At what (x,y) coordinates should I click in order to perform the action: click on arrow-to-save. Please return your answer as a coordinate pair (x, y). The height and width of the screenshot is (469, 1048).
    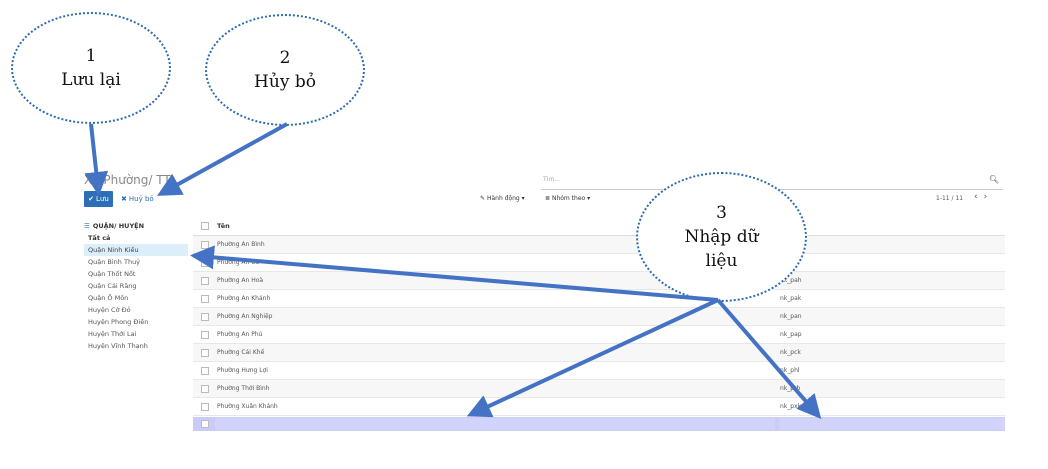
    Looking at the image, I should click on (96, 159).